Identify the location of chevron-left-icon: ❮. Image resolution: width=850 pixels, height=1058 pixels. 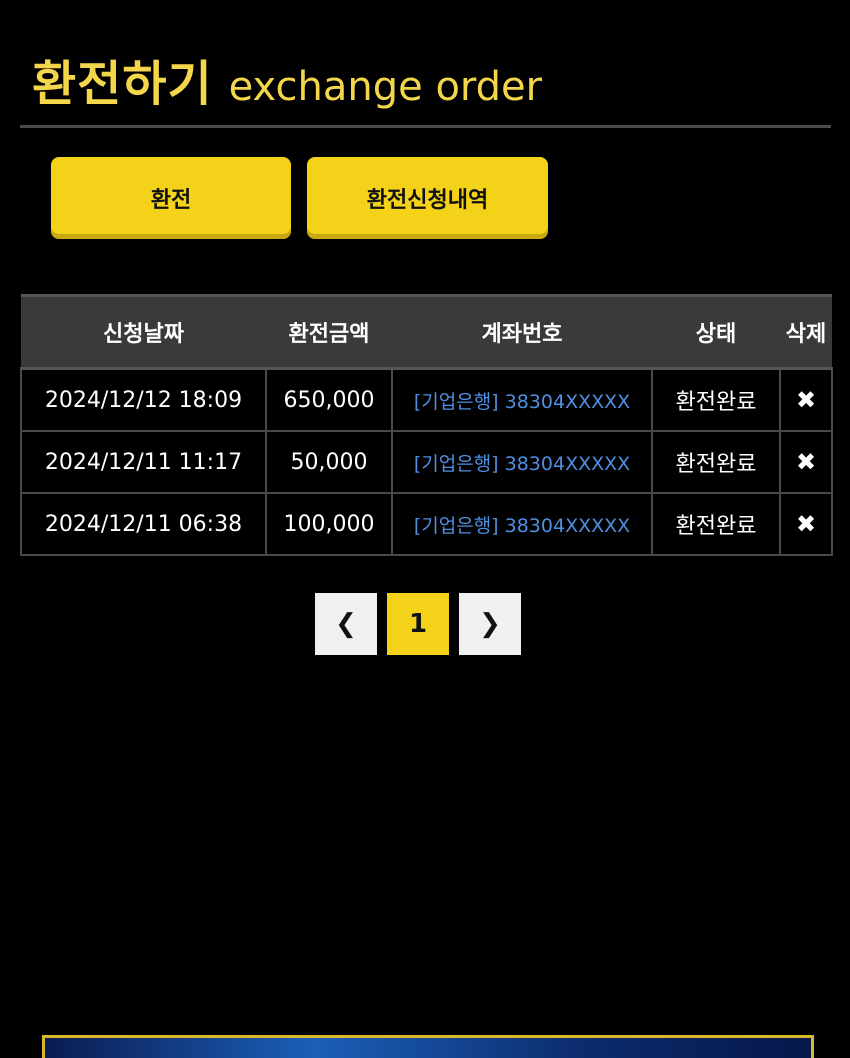
(346, 624).